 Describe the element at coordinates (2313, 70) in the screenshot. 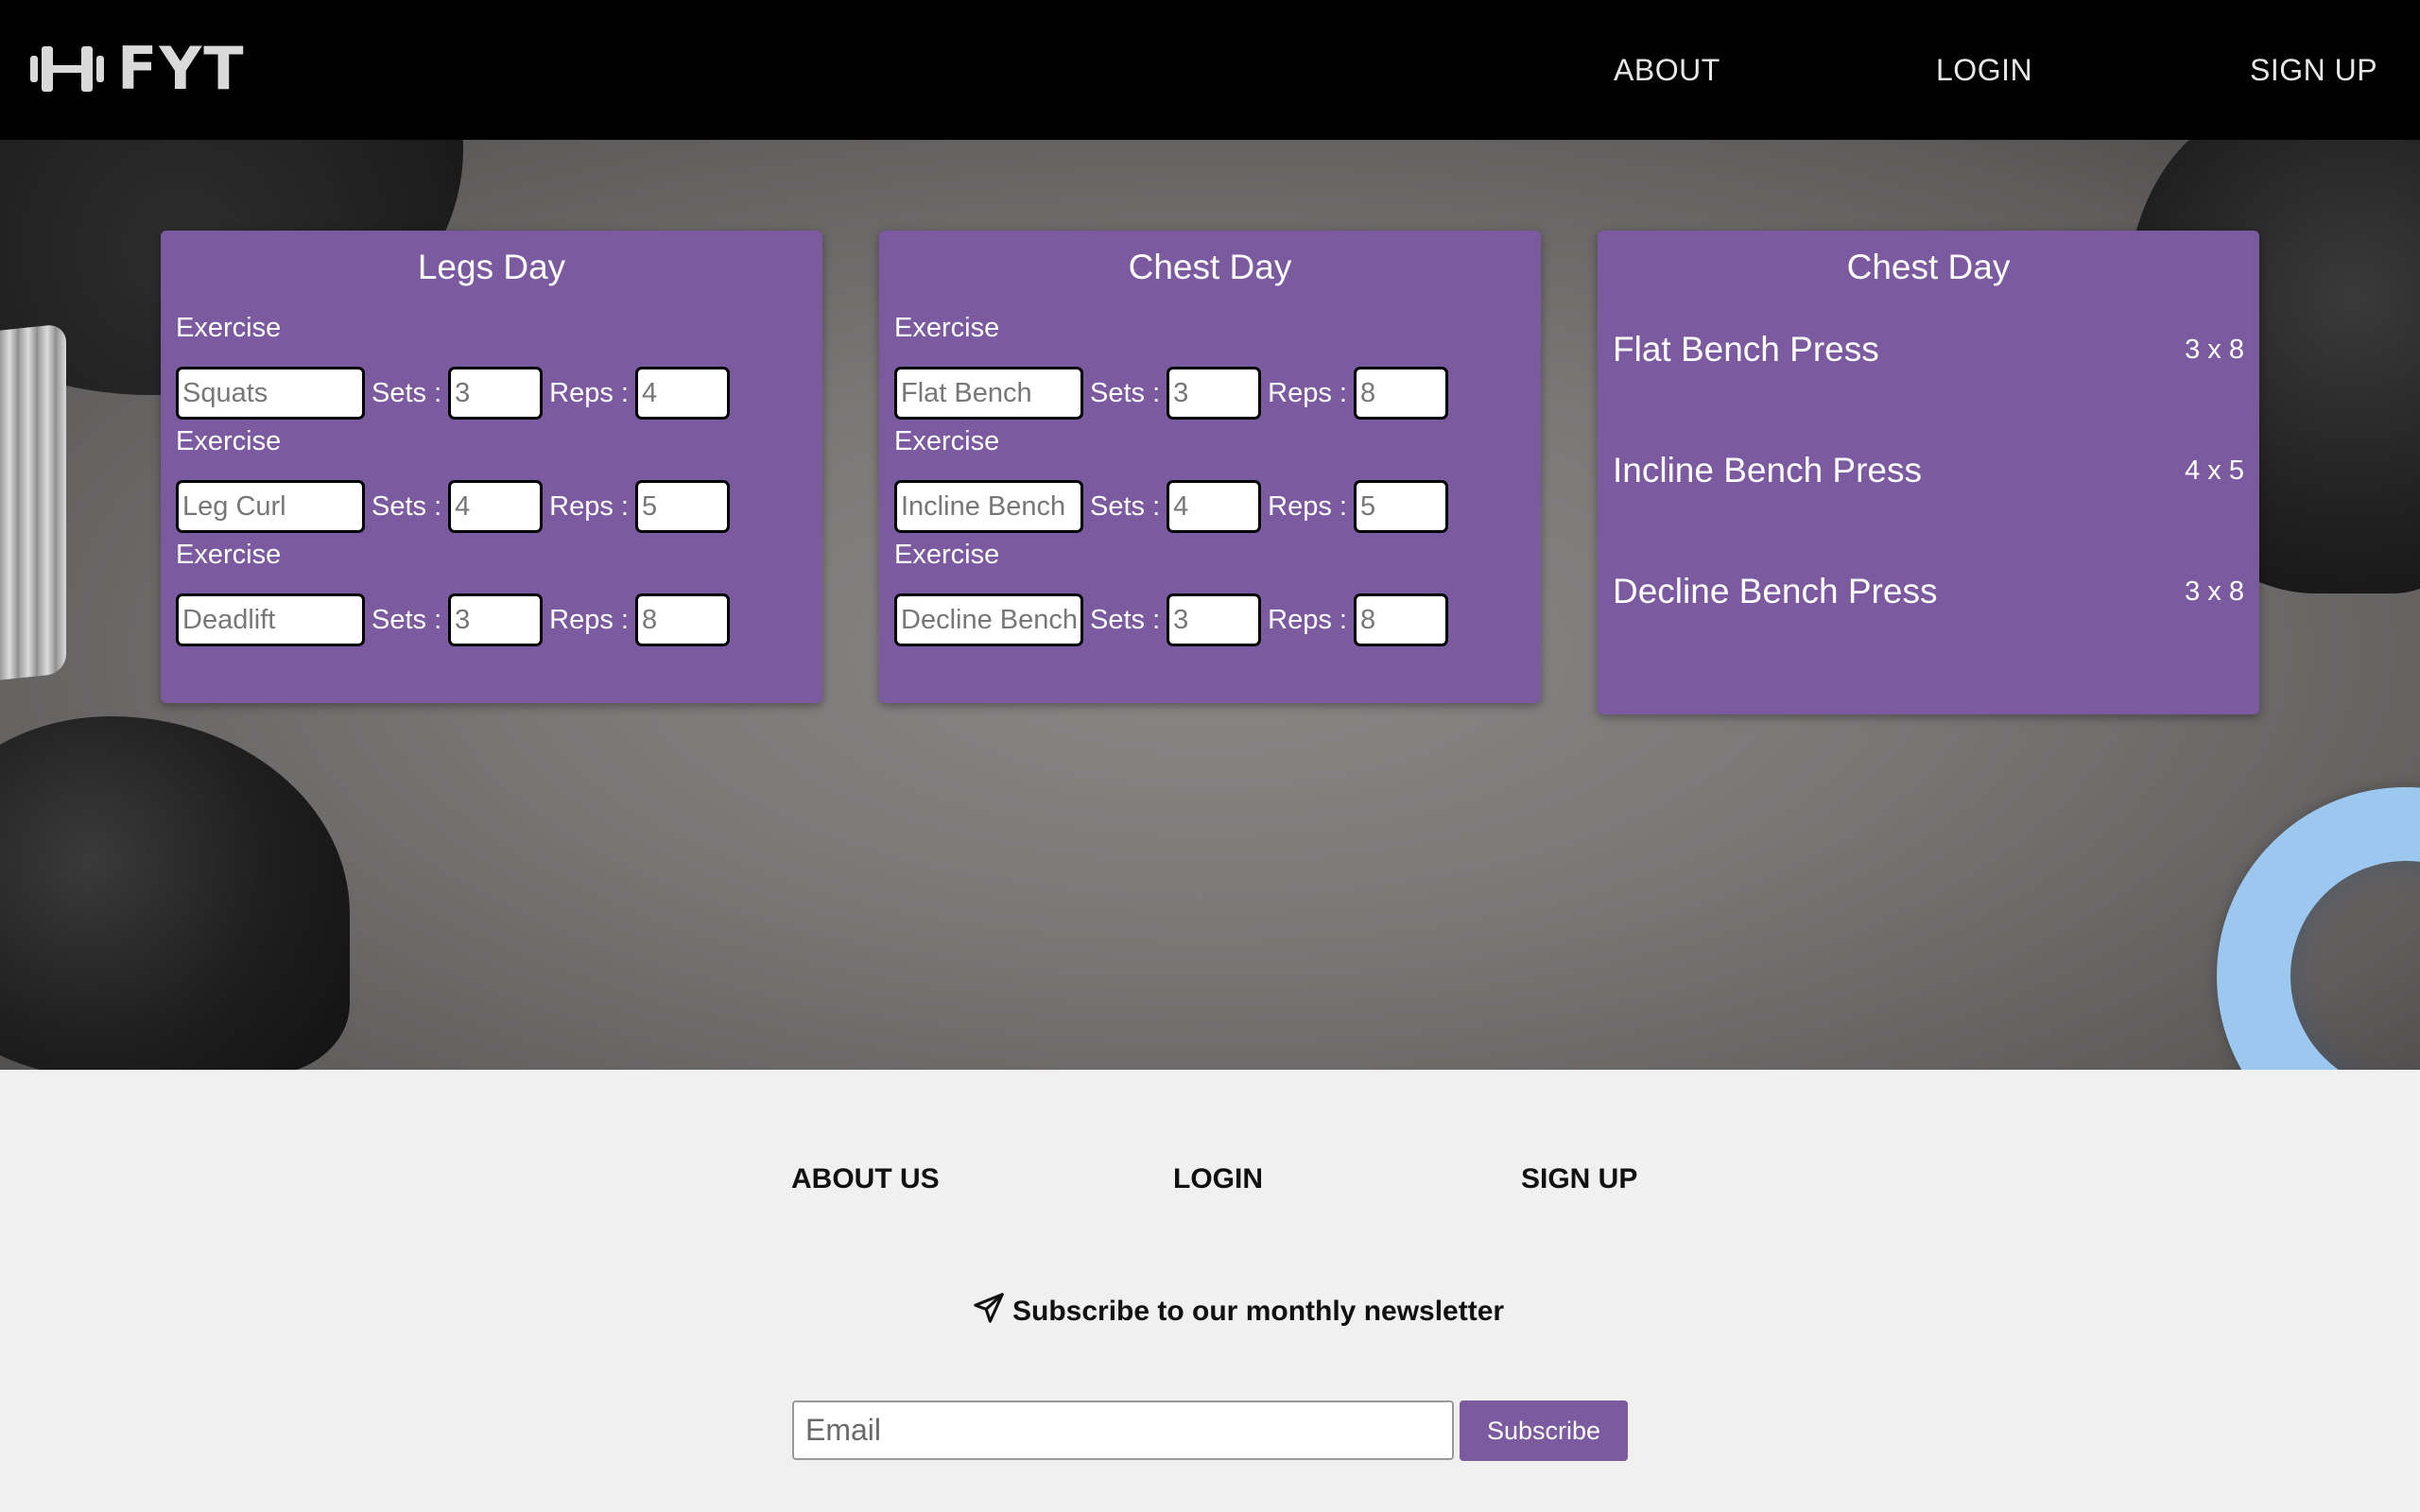

I see `nav-signup-link: SIGN UP` at that location.